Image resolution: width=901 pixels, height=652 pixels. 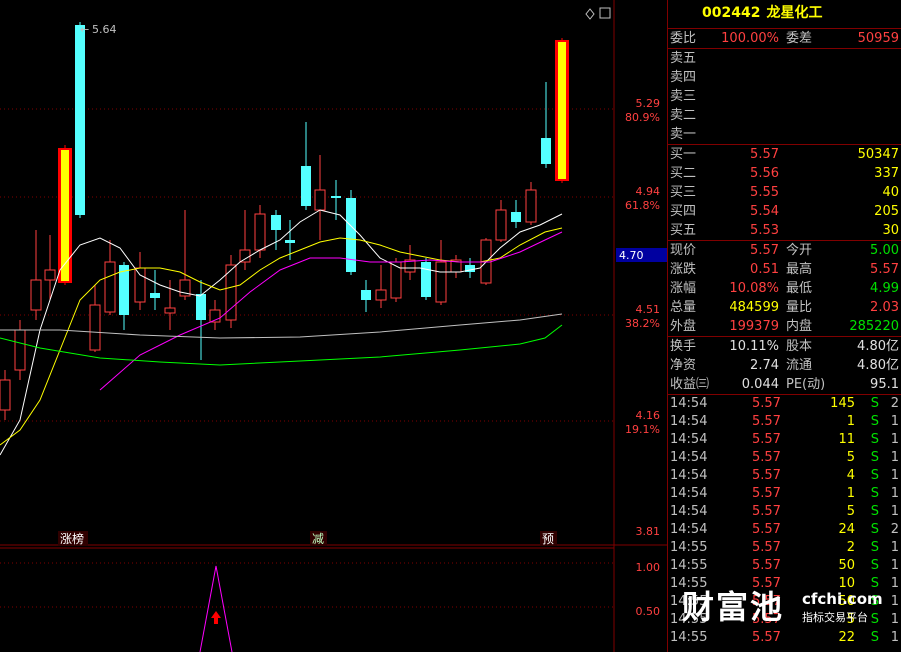 What do you see at coordinates (72, 538) in the screenshot?
I see `signal-label: 涨榜` at bounding box center [72, 538].